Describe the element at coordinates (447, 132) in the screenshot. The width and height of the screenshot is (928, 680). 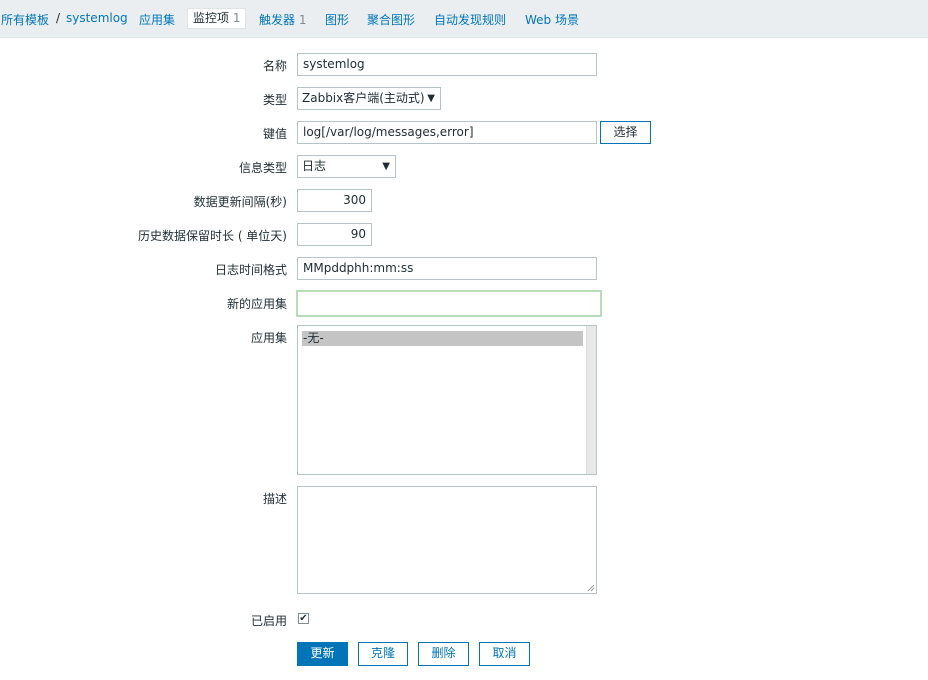
I see `key-input: log[/var/log/messages,error]` at that location.